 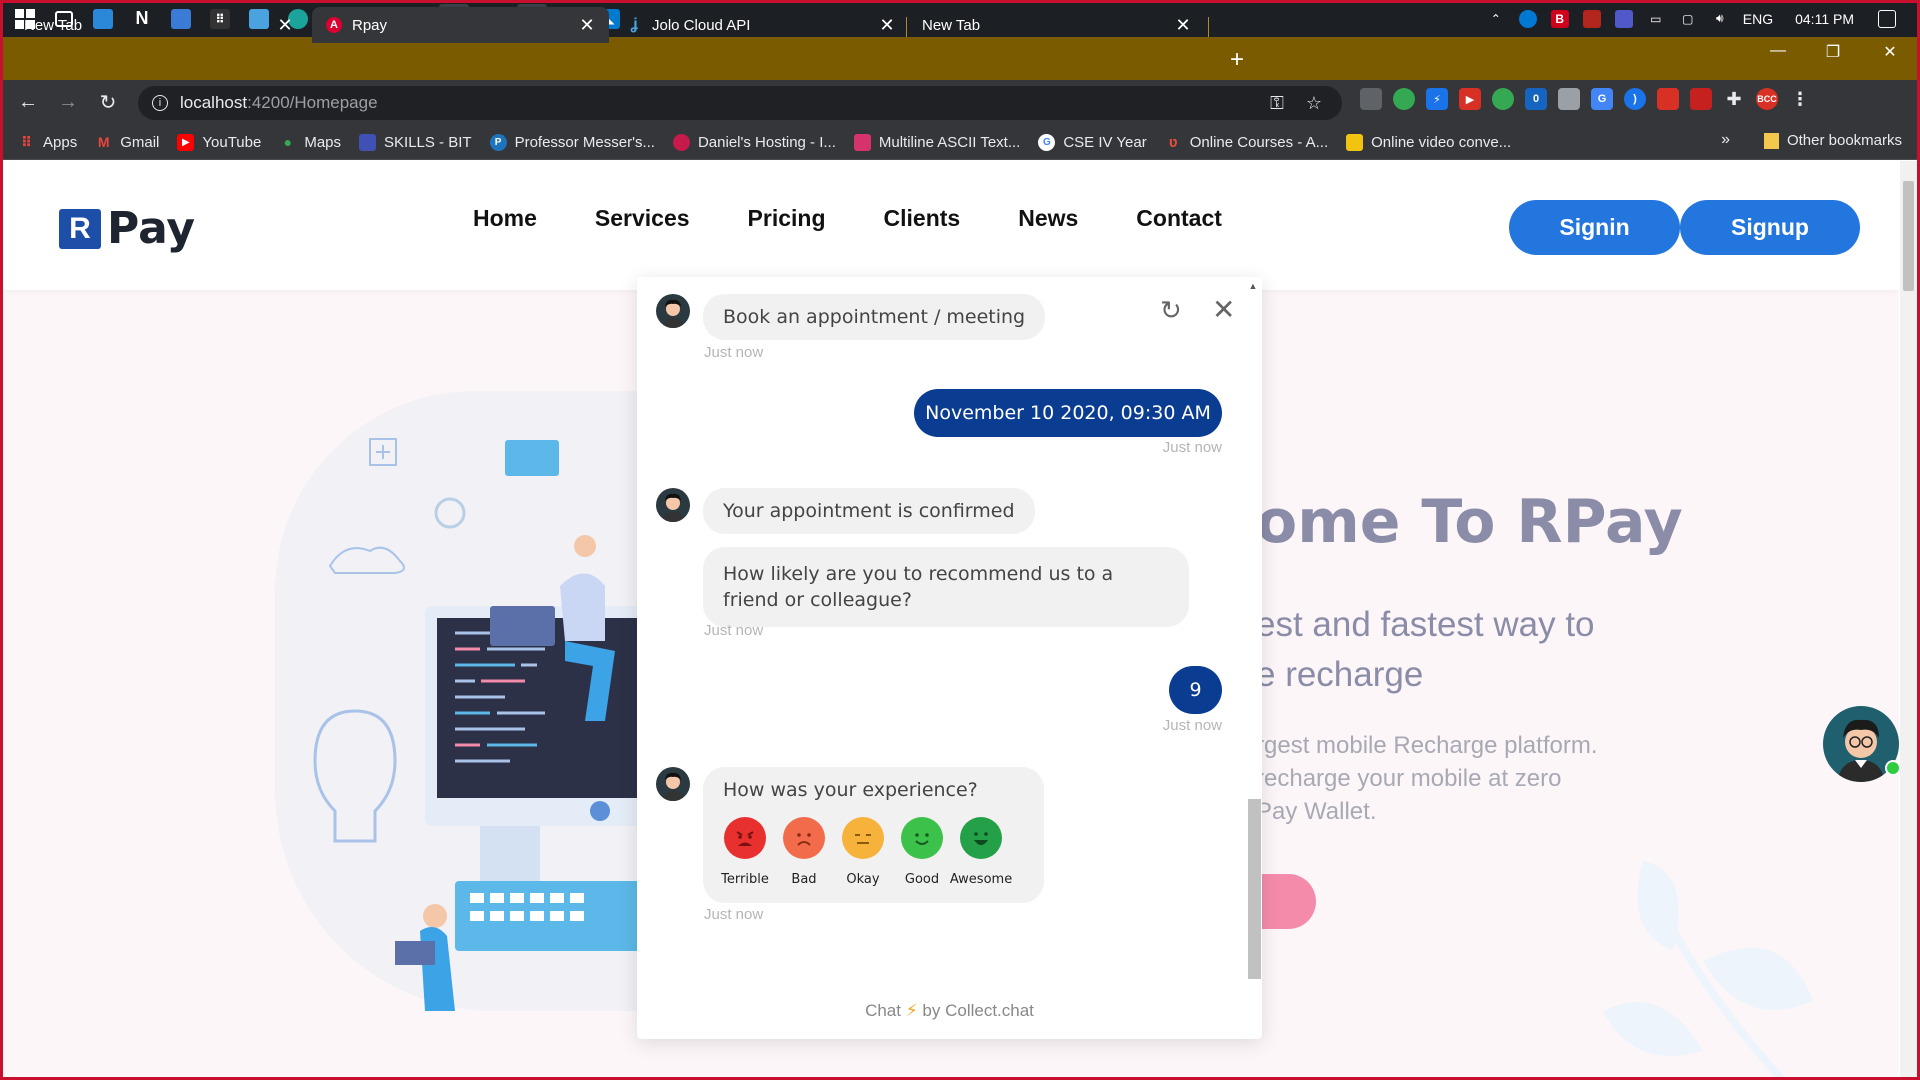 I want to click on hero-illustration, so click(x=479, y=724).